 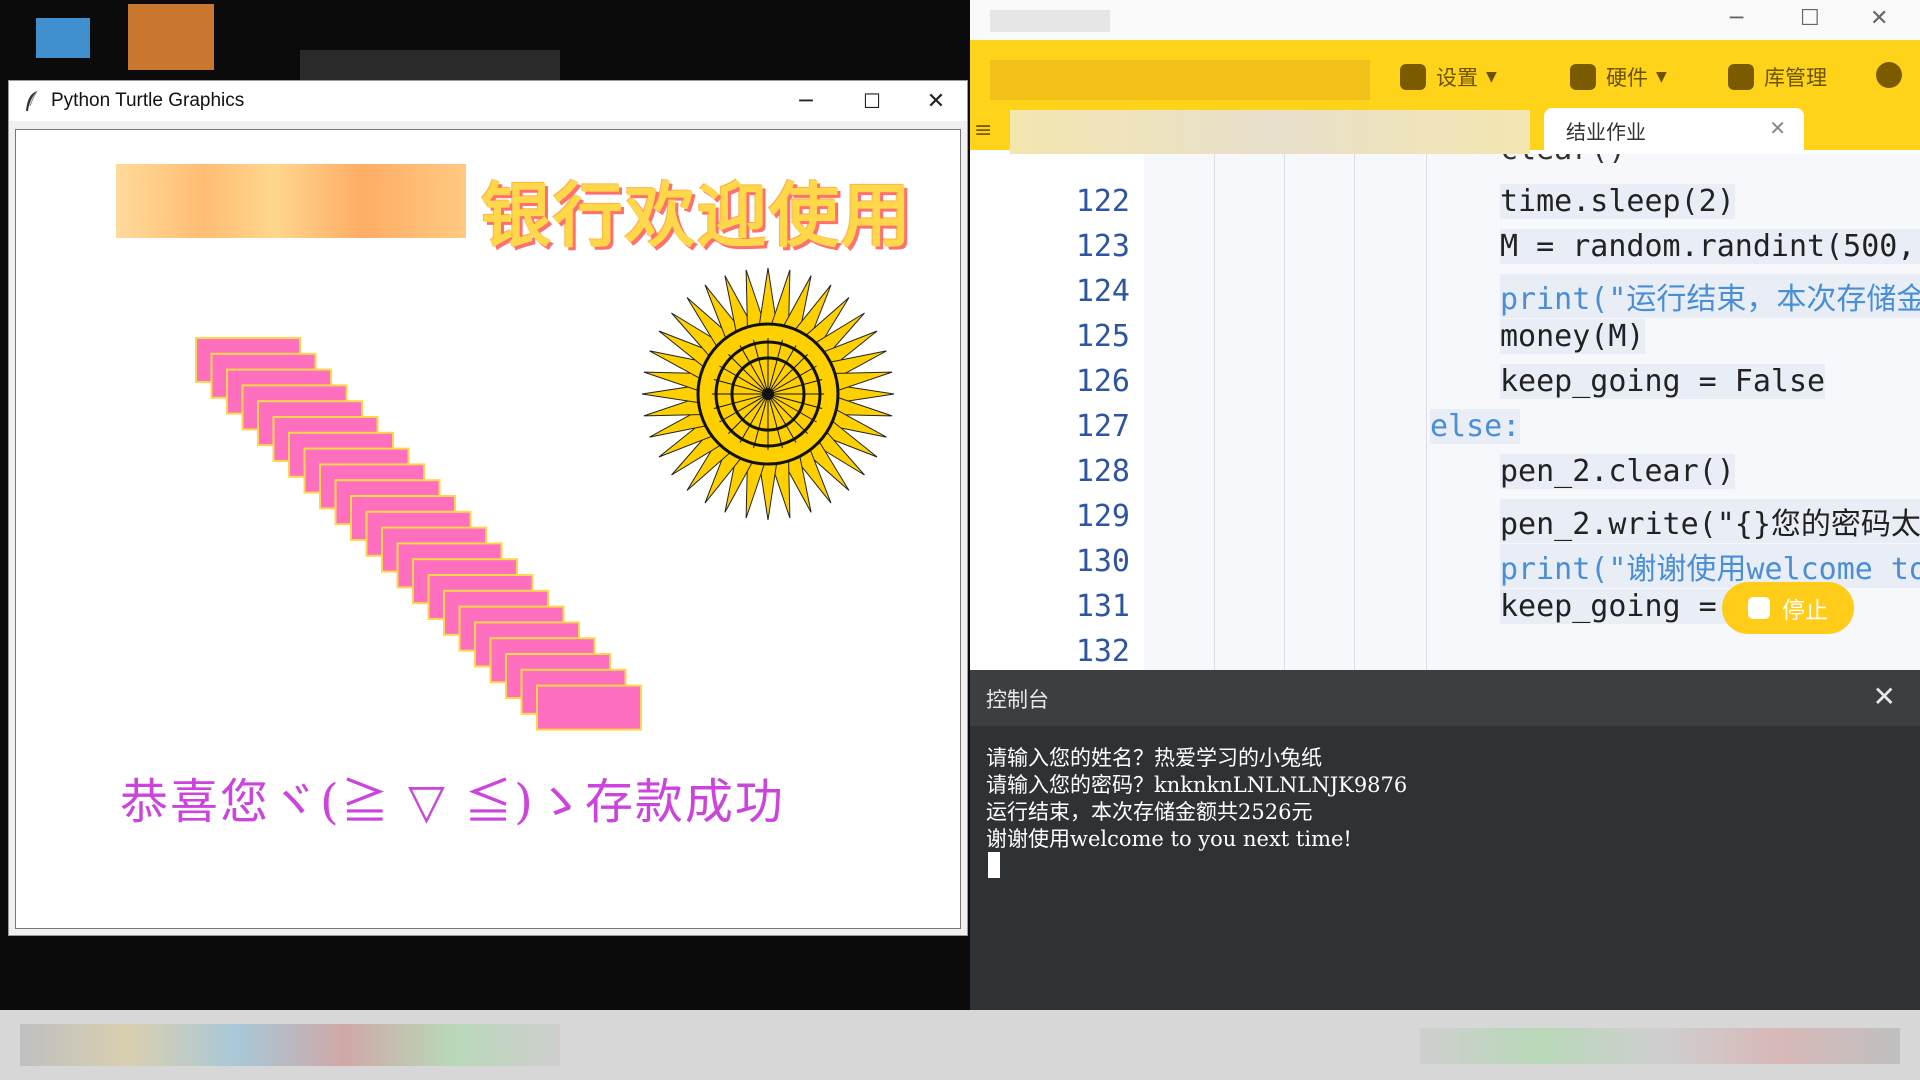 I want to click on console-input-cursor, so click(x=994, y=865).